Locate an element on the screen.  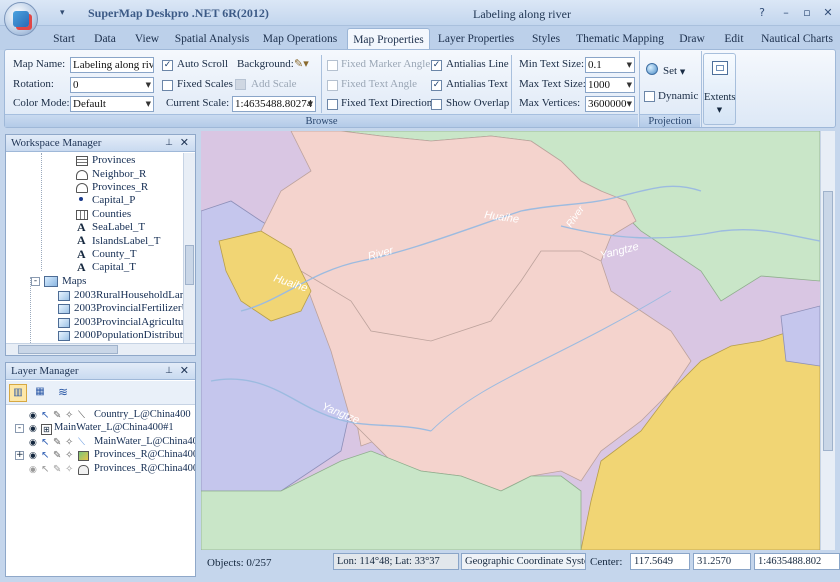
max-vertices-combo: 3600000 ▼ is located at coordinates (610, 104).